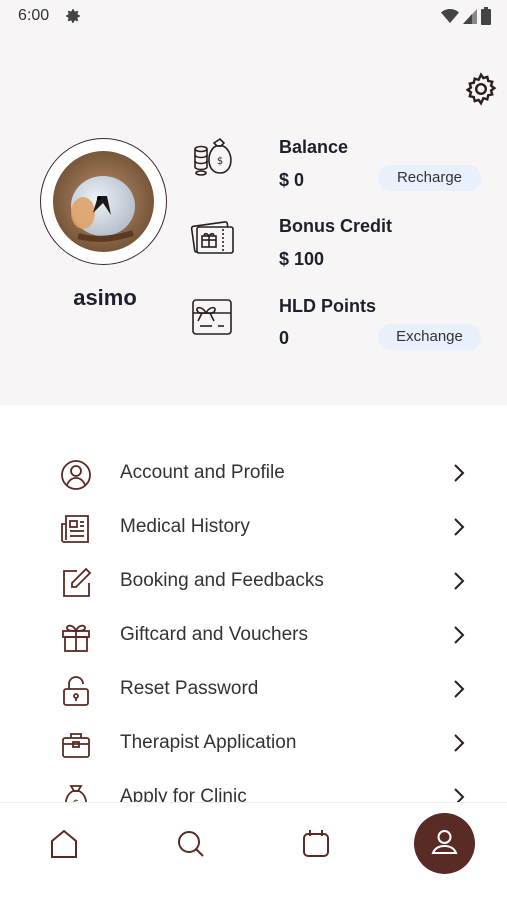  What do you see at coordinates (77, 582) in the screenshot?
I see `edit-icon` at bounding box center [77, 582].